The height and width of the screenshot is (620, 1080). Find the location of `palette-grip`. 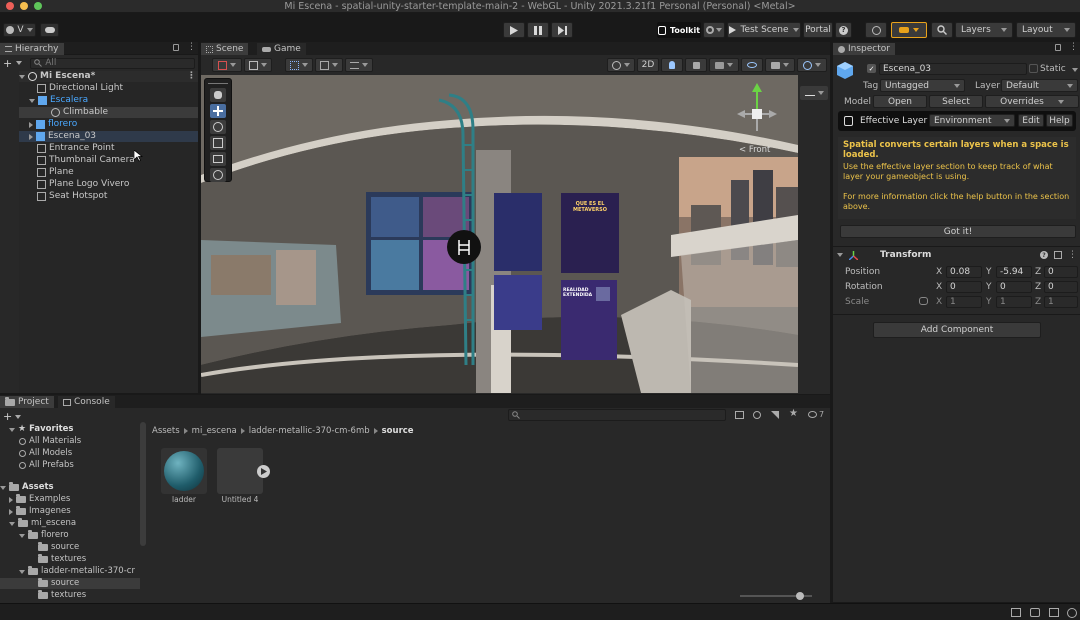

palette-grip is located at coordinates (218, 83).